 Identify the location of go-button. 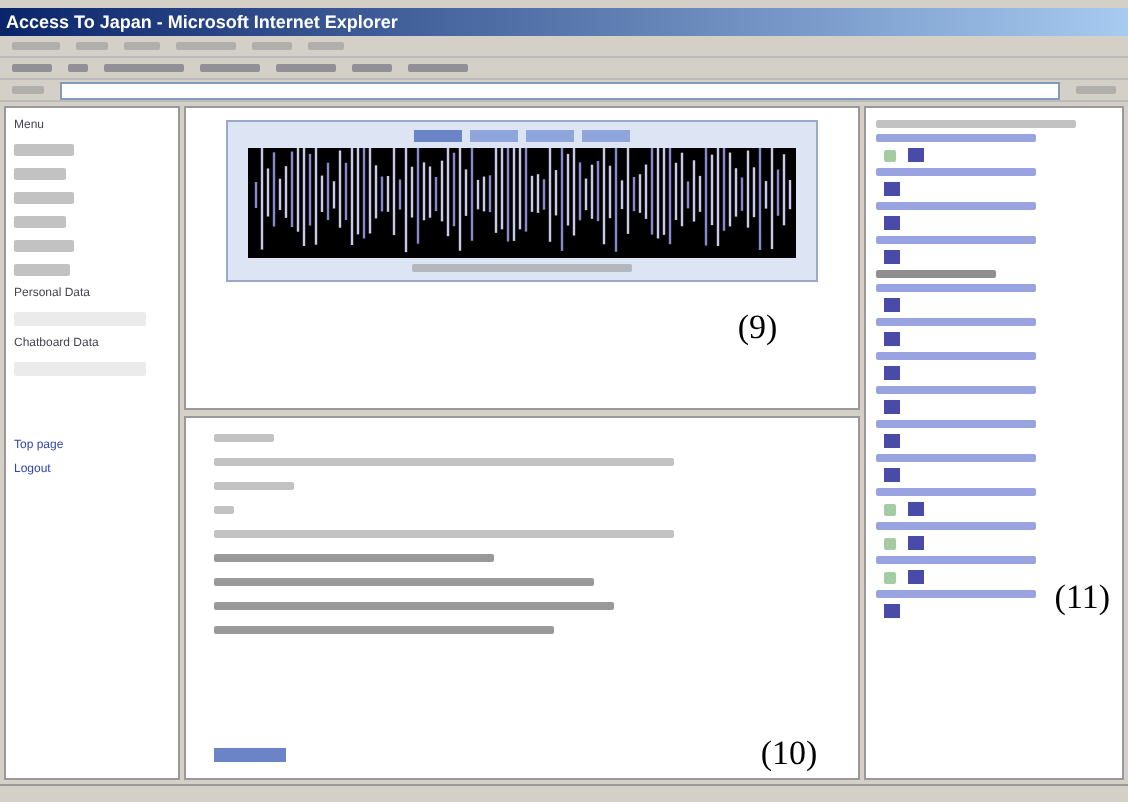
(1096, 90).